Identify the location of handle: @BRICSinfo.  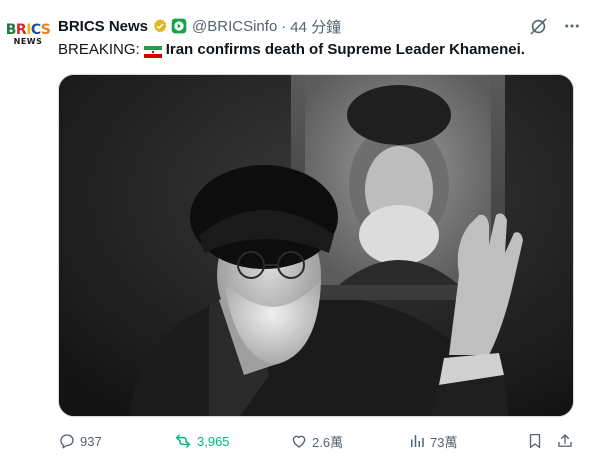
(234, 26).